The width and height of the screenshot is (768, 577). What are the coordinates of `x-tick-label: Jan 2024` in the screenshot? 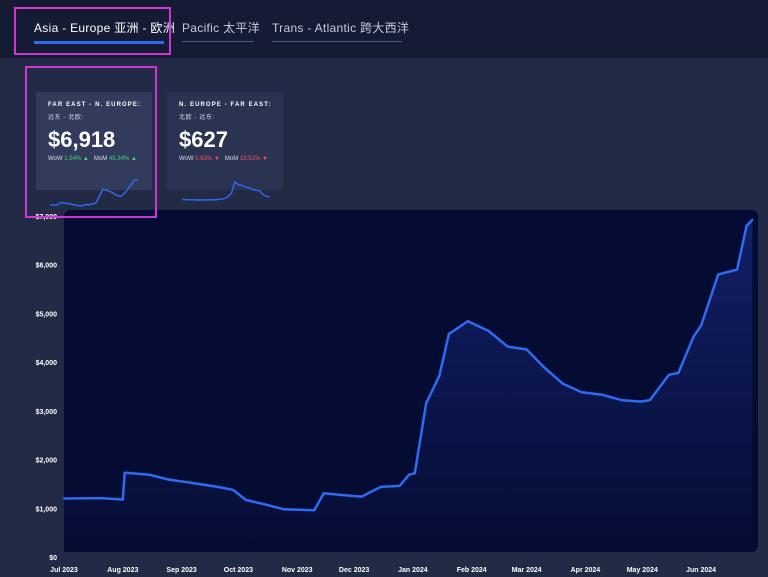 It's located at (413, 570).